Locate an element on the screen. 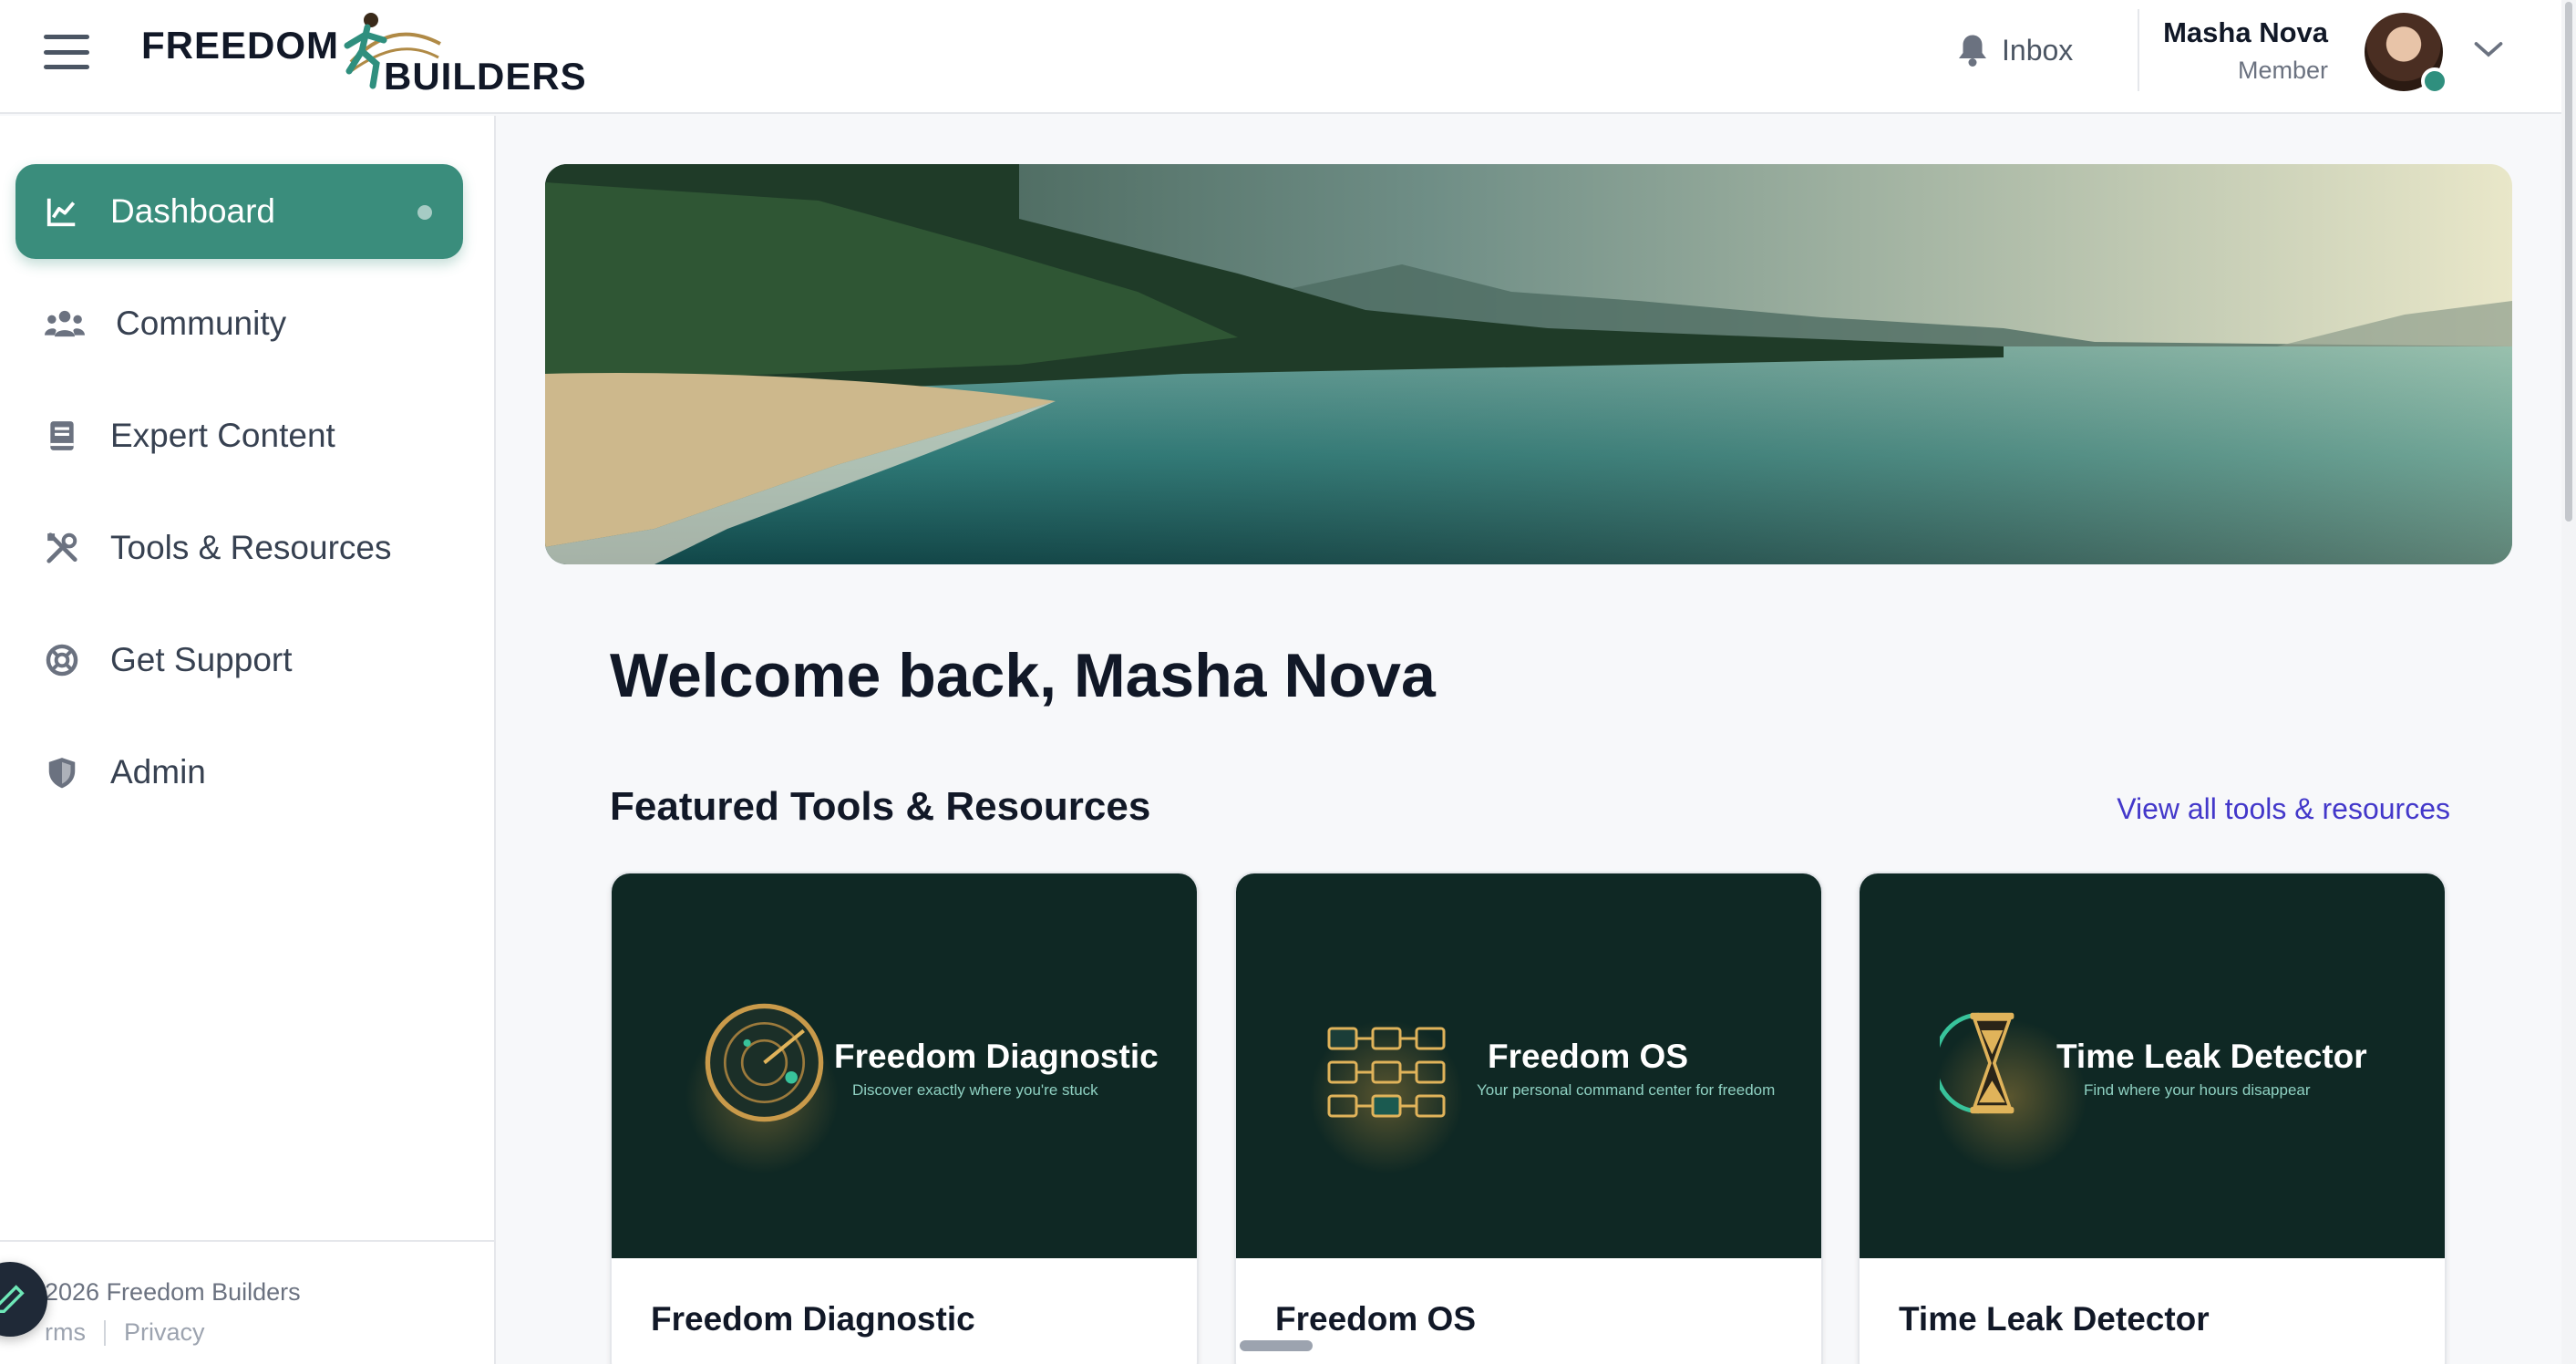 This screenshot has height=1364, width=2576. sidebar-footer: 2026 Freedom Builders rms Privacy is located at coordinates (247, 1302).